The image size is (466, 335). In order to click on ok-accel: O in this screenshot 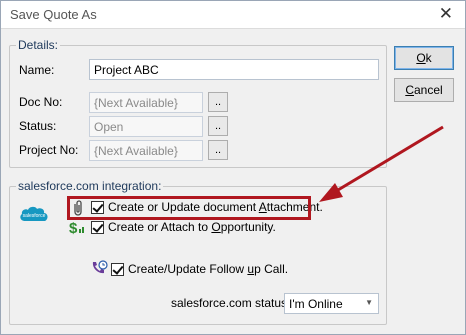, I will do `click(421, 58)`.